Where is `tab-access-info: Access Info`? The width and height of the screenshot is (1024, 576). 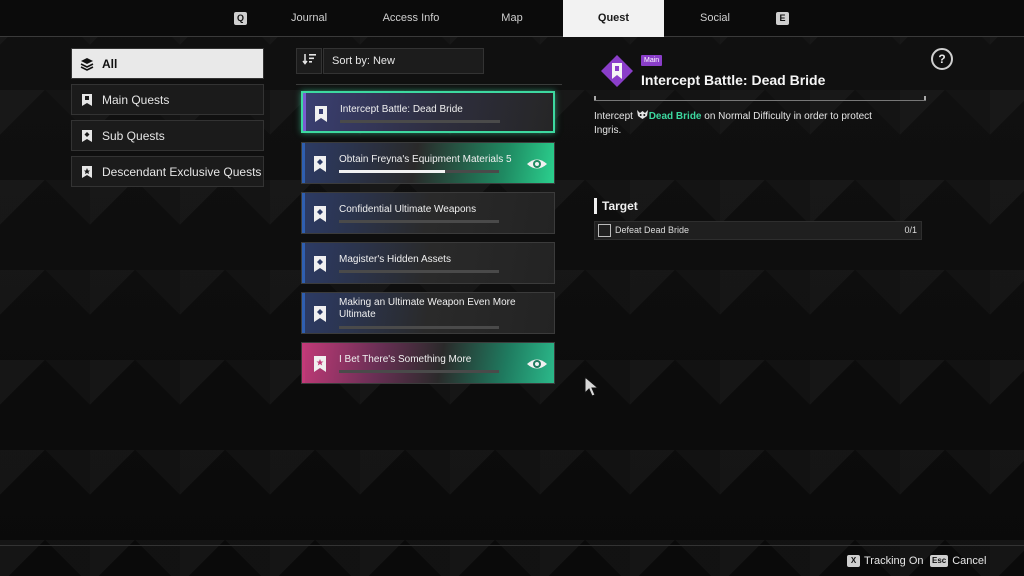 tab-access-info: Access Info is located at coordinates (411, 18).